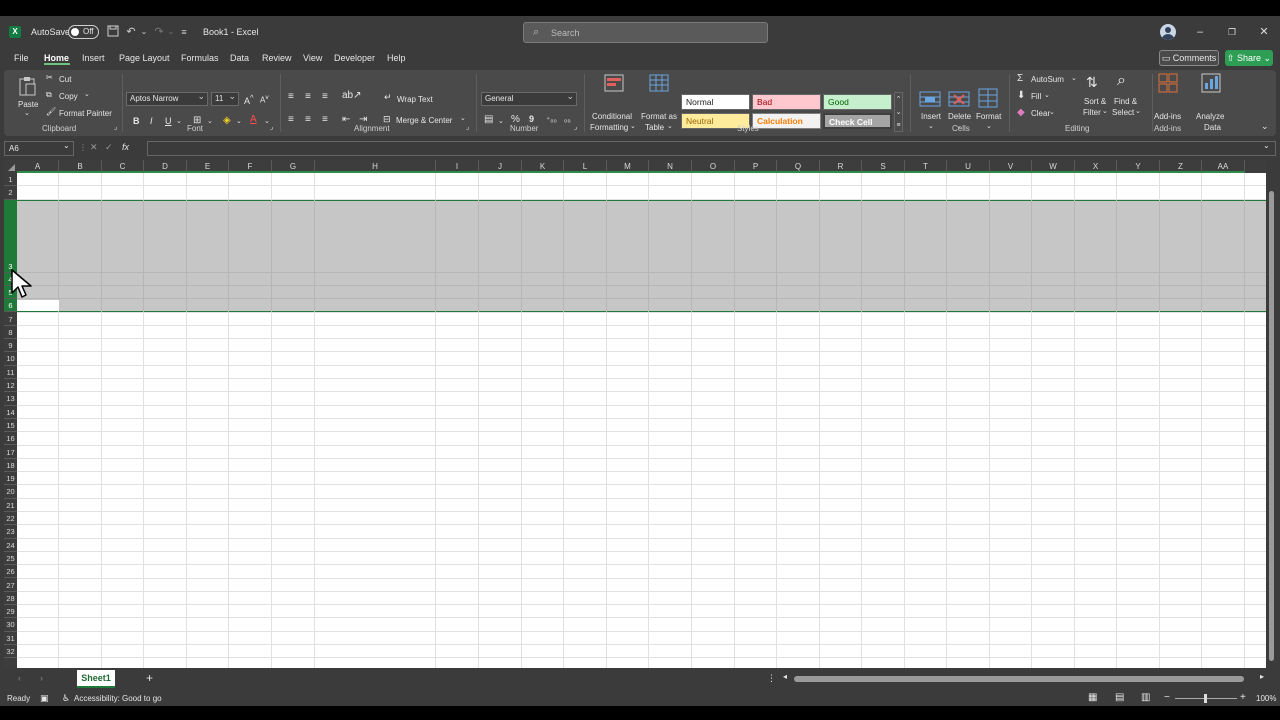 Image resolution: width=1280 pixels, height=720 pixels. Describe the element at coordinates (41, 678) in the screenshot. I see `next-sheet-icon: ›` at that location.